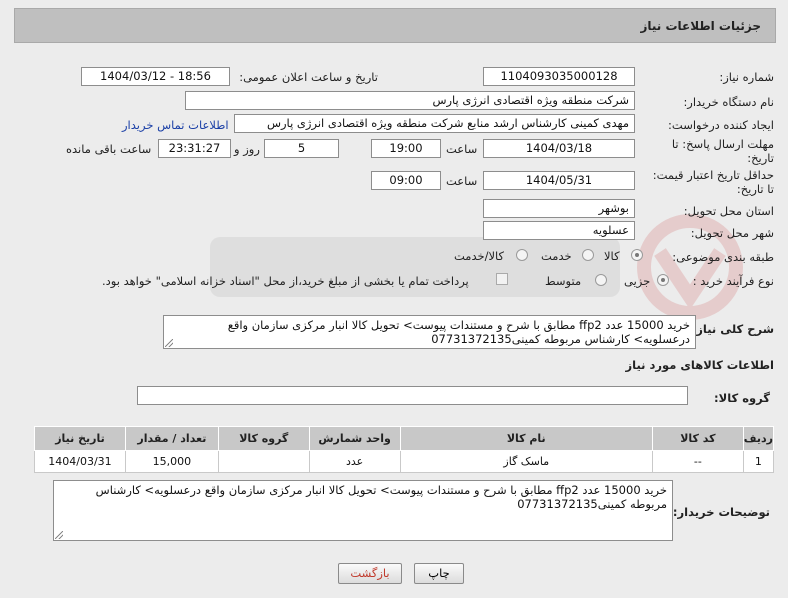 The image size is (788, 598). What do you see at coordinates (410, 100) in the screenshot?
I see `buyer-org-field: شرکت منطقه ویژه اقتصادی انرژی پارس` at bounding box center [410, 100].